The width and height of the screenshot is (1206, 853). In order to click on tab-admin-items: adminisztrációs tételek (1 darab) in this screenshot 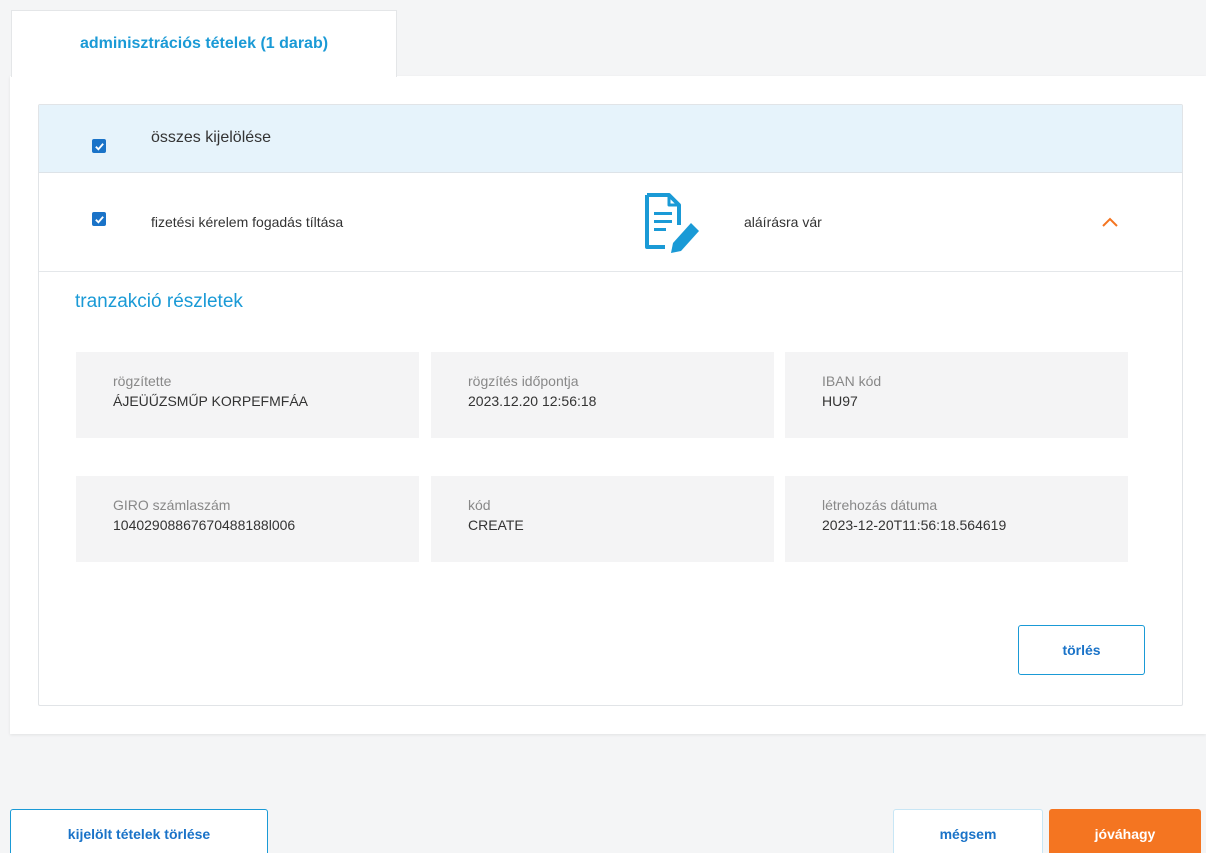, I will do `click(204, 43)`.